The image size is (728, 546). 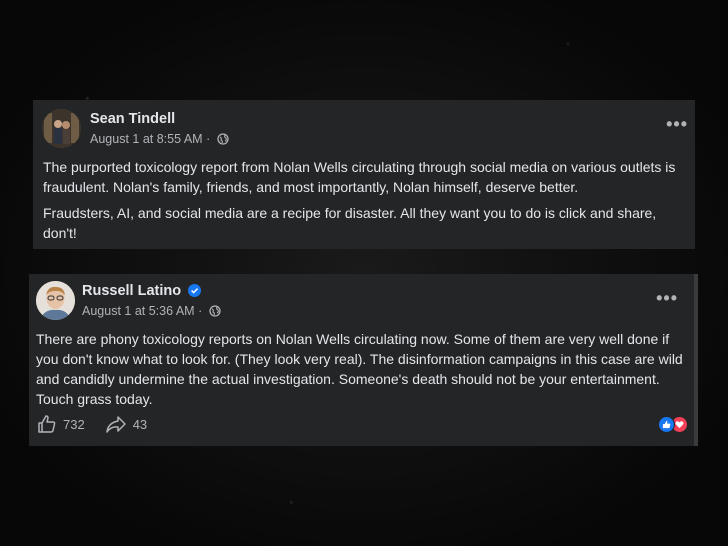 What do you see at coordinates (47, 424) in the screenshot?
I see `thumbs-up-icon` at bounding box center [47, 424].